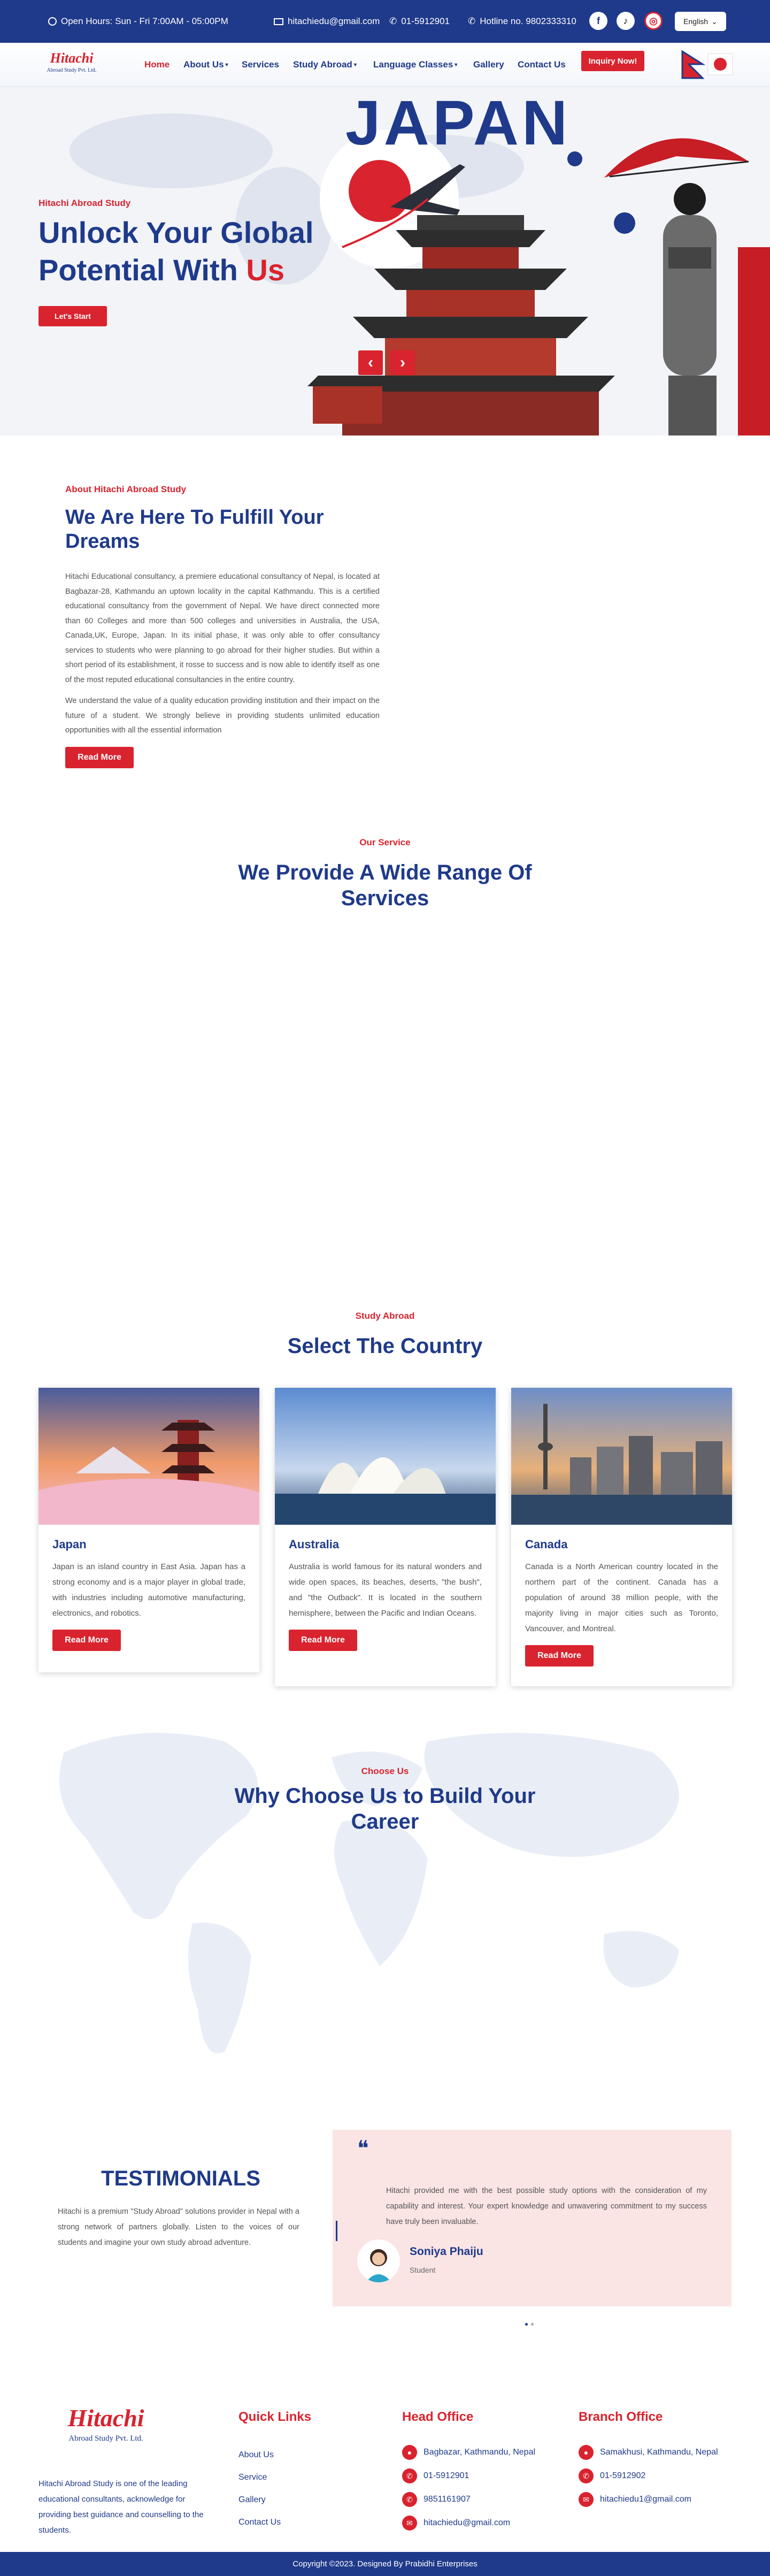  I want to click on testimonial-name: Soniya Phaiju, so click(446, 2251).